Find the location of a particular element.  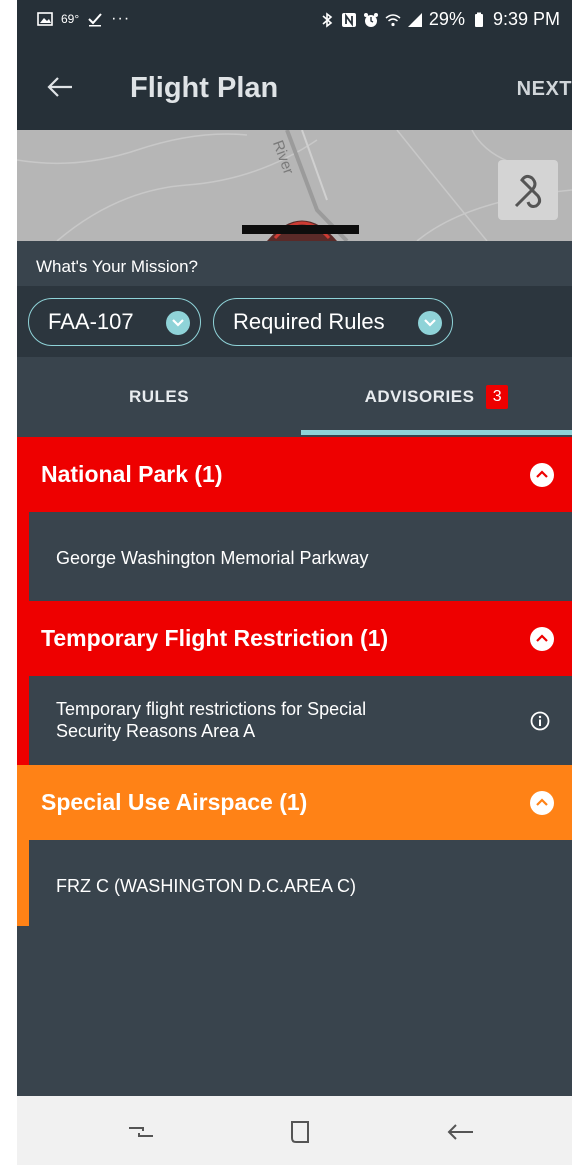

check-icon is located at coordinates (95, 20).